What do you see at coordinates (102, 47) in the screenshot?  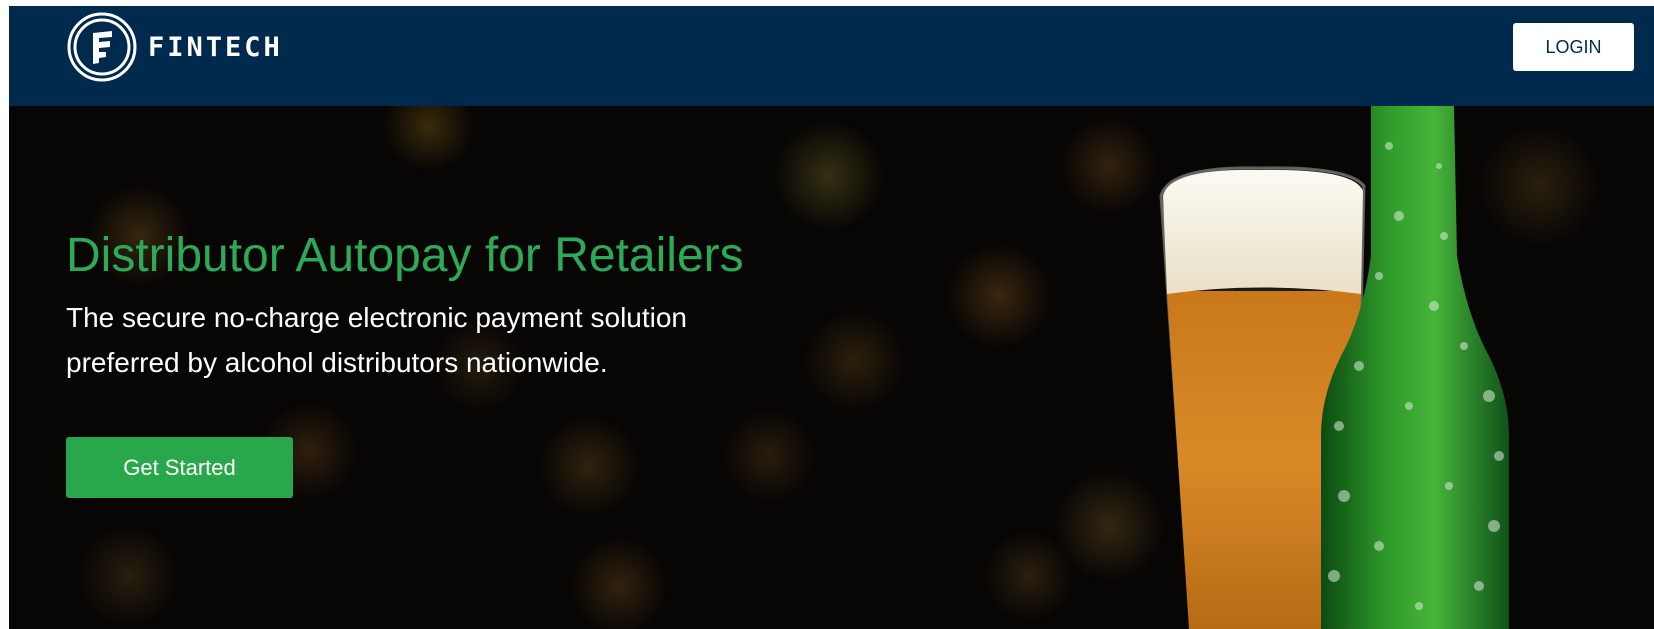 I see `fintech-logo-icon` at bounding box center [102, 47].